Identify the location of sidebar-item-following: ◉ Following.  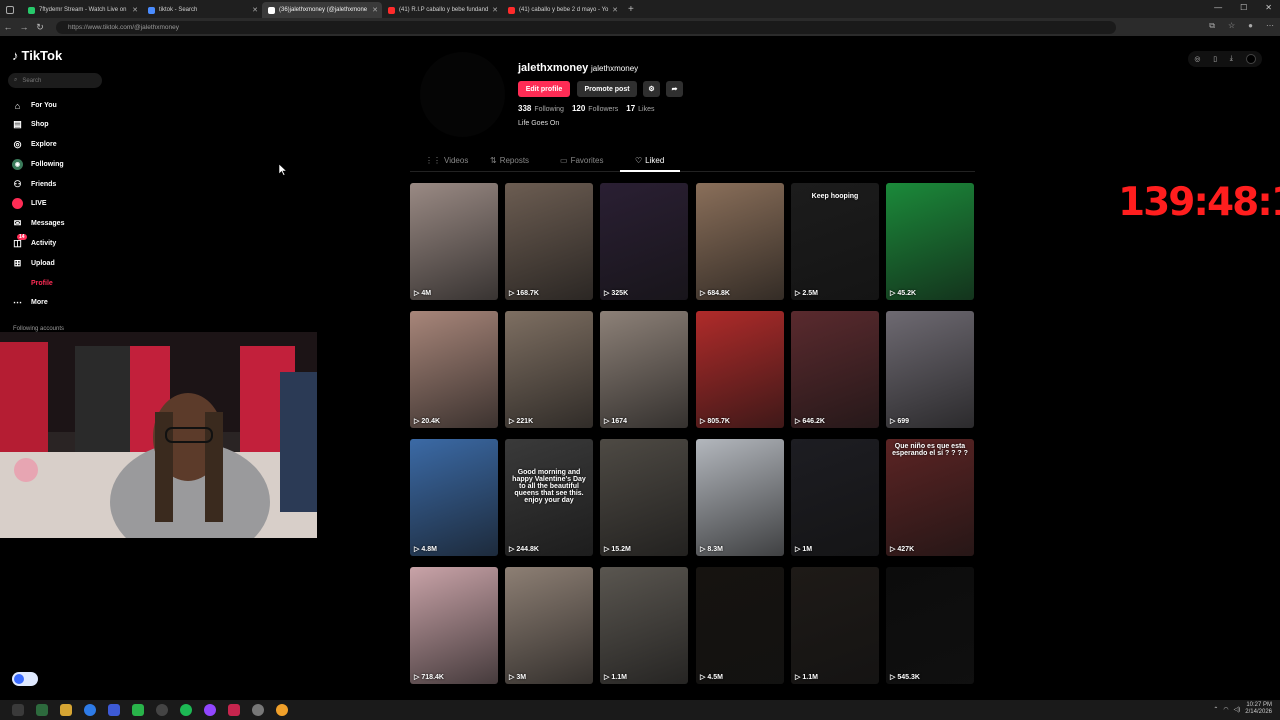
(38, 164).